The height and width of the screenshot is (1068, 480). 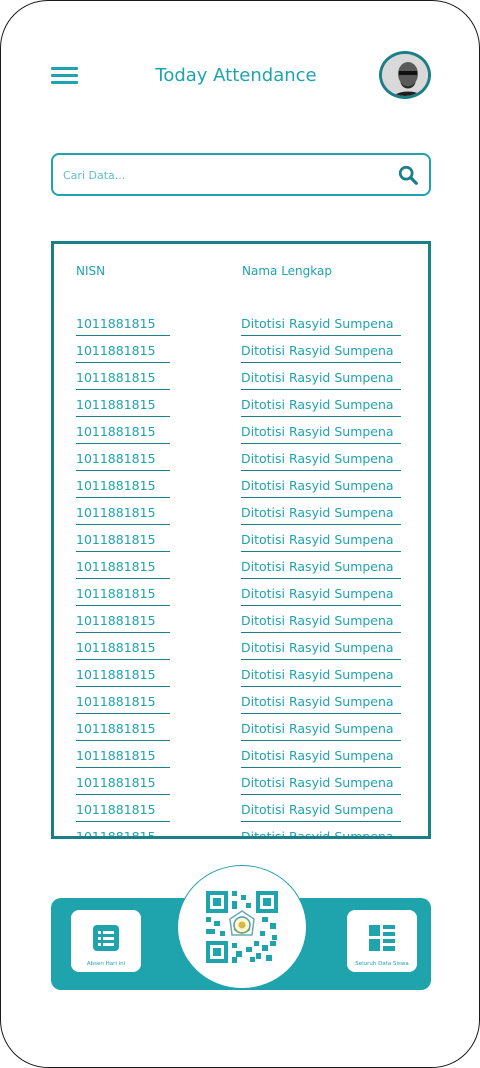 I want to click on all-students-label: Seluruh Data Siswa, so click(x=382, y=964).